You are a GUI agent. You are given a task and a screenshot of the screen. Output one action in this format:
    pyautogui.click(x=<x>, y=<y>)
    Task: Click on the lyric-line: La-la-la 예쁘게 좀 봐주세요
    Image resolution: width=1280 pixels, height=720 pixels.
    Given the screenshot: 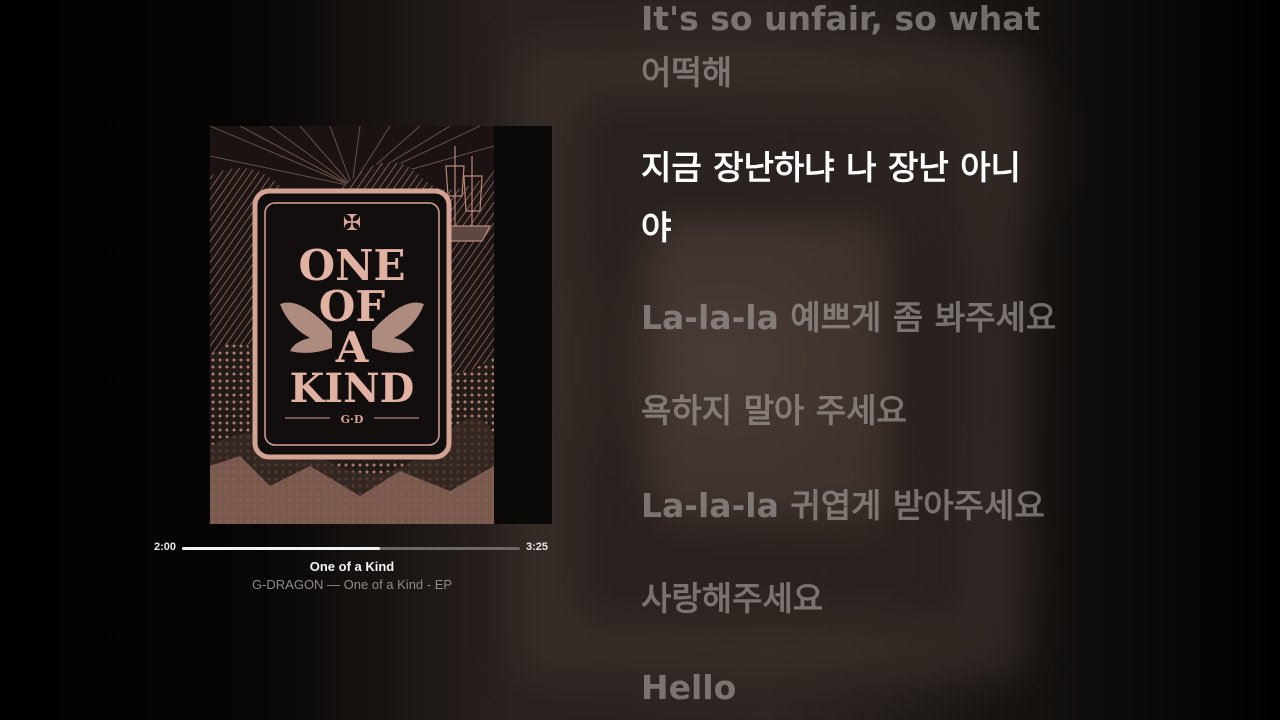 What is the action you would take?
    pyautogui.click(x=849, y=317)
    